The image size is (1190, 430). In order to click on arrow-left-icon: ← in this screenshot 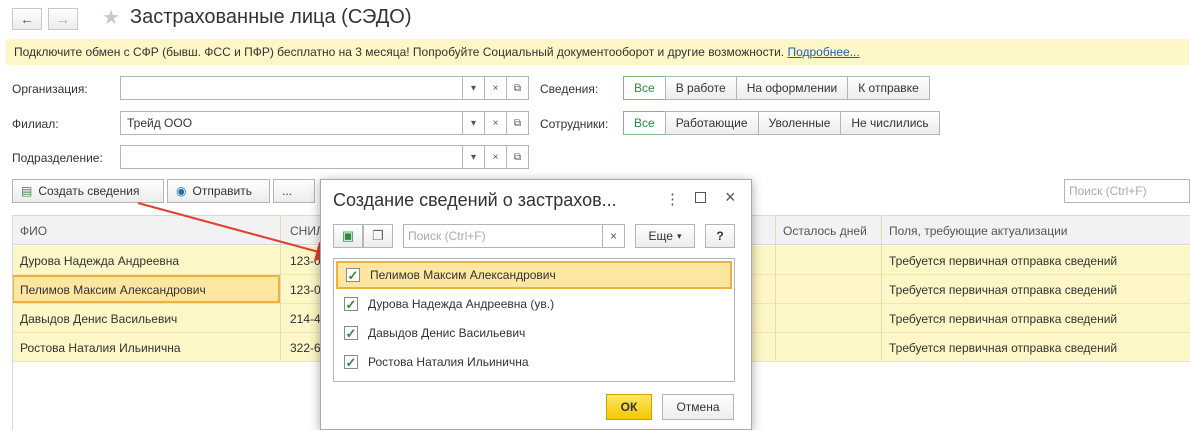, I will do `click(27, 19)`.